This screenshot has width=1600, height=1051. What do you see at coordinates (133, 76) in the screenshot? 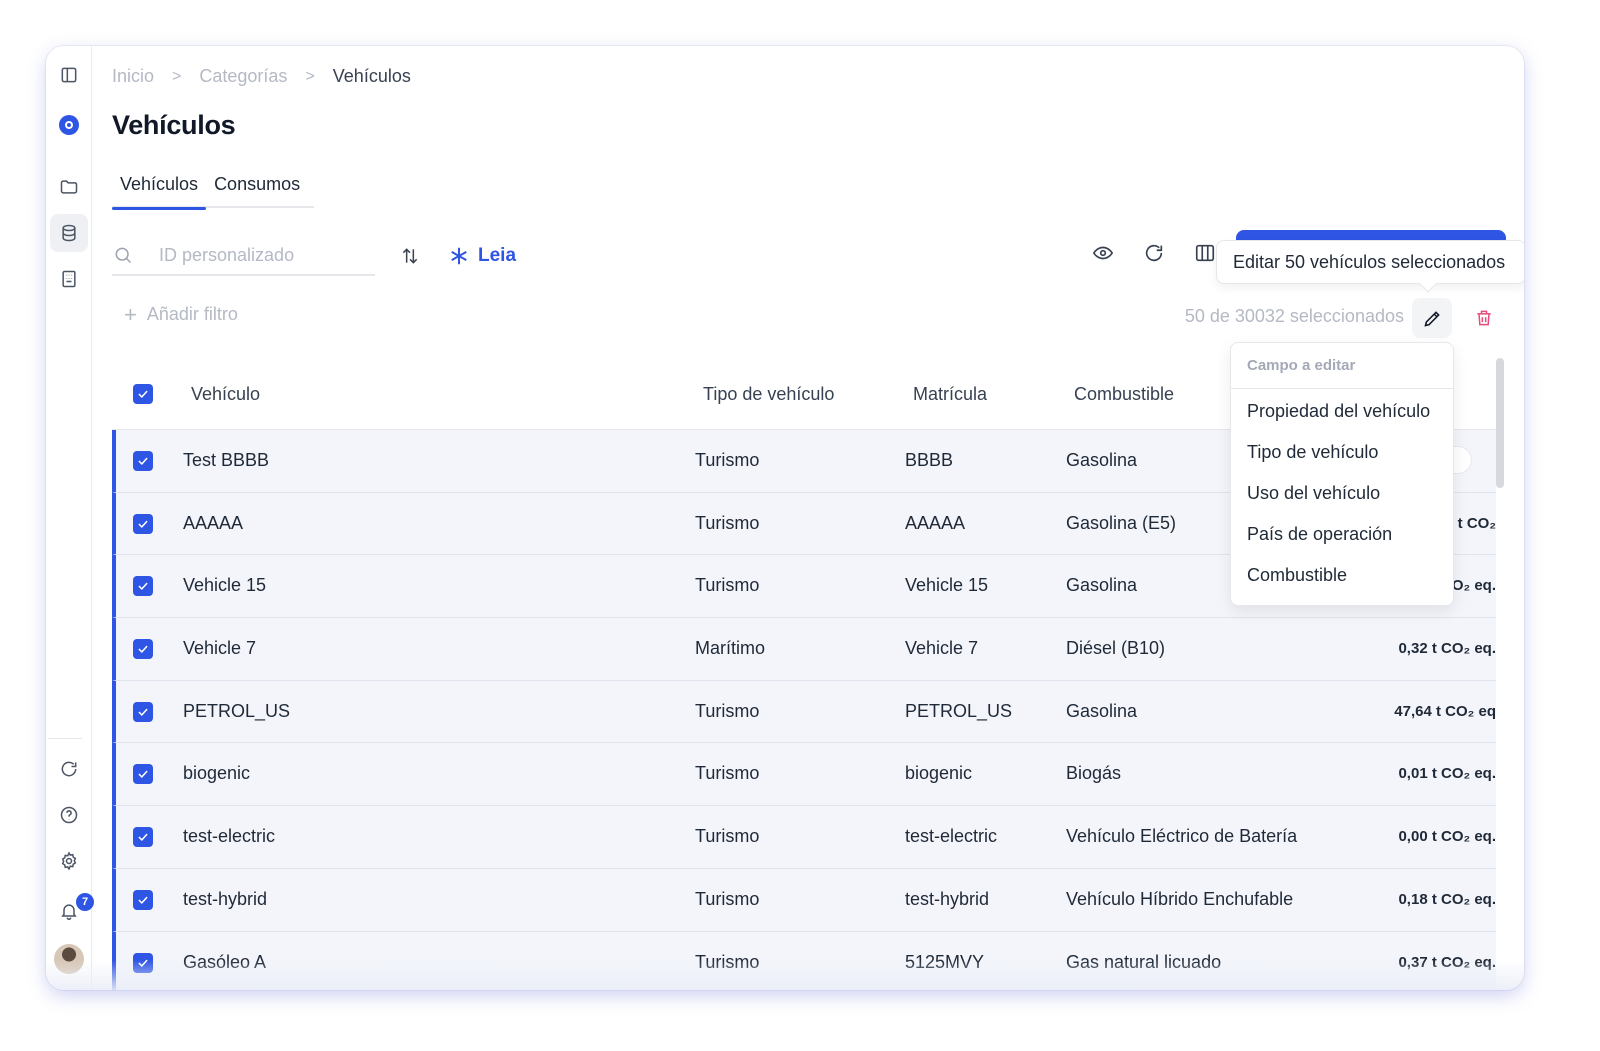
I see `breadcrumb-home: Inicio` at bounding box center [133, 76].